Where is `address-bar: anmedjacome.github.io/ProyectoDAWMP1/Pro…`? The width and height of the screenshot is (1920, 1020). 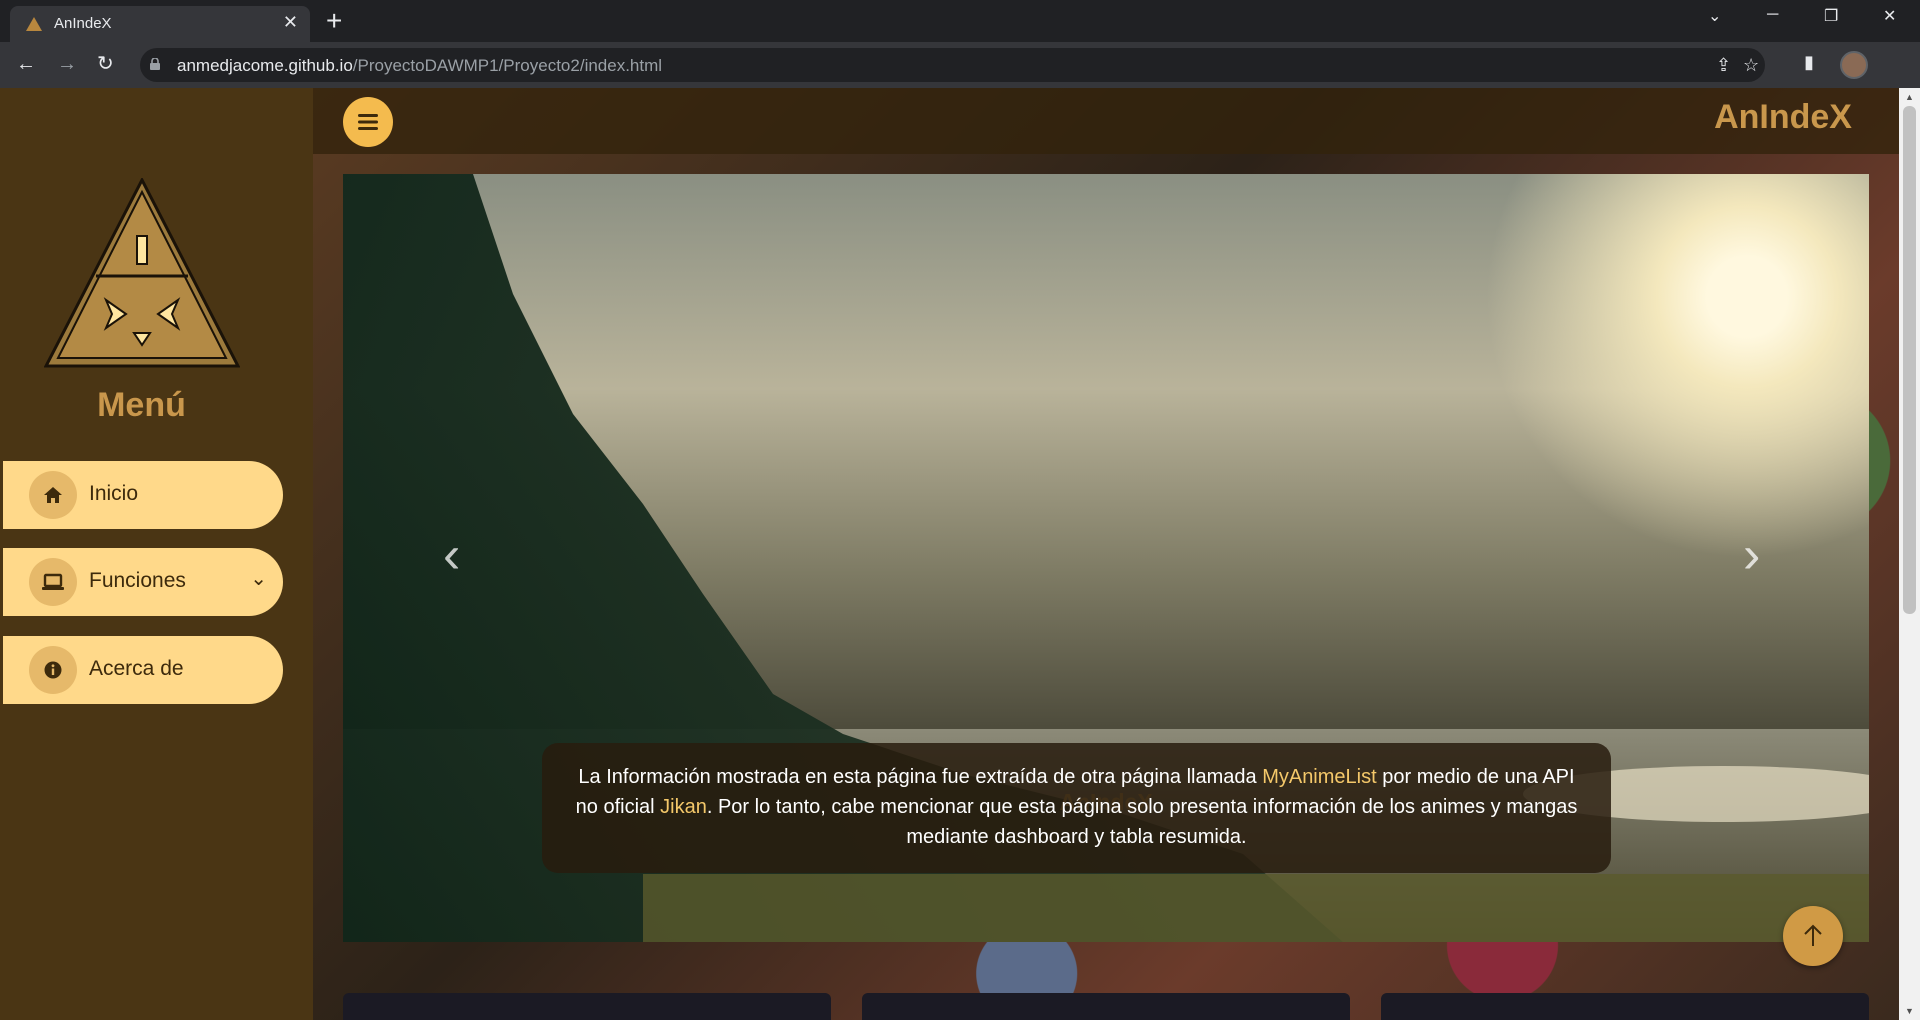
address-bar: anmedjacome.github.io/ProyectoDAWMP1/Pro… is located at coordinates (952, 65).